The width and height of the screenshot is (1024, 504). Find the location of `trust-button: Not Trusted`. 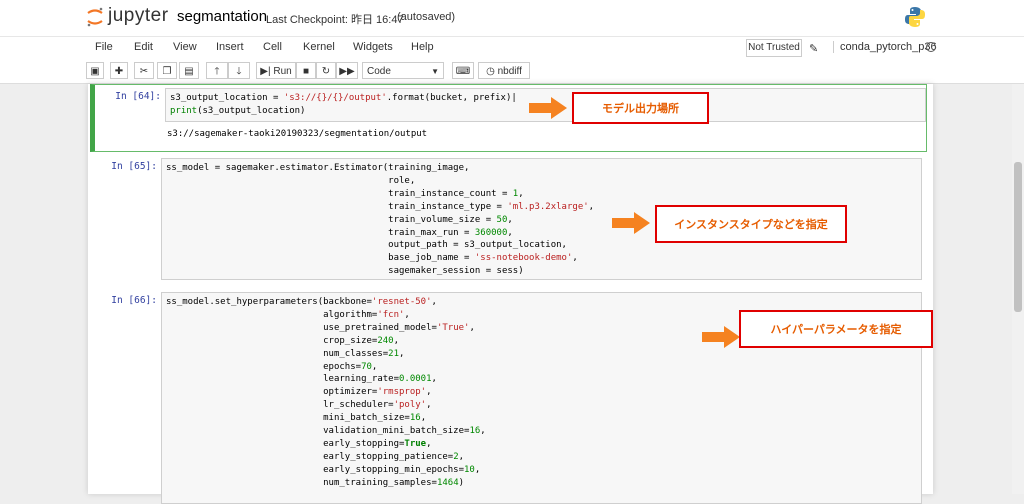

trust-button: Not Trusted is located at coordinates (774, 48).